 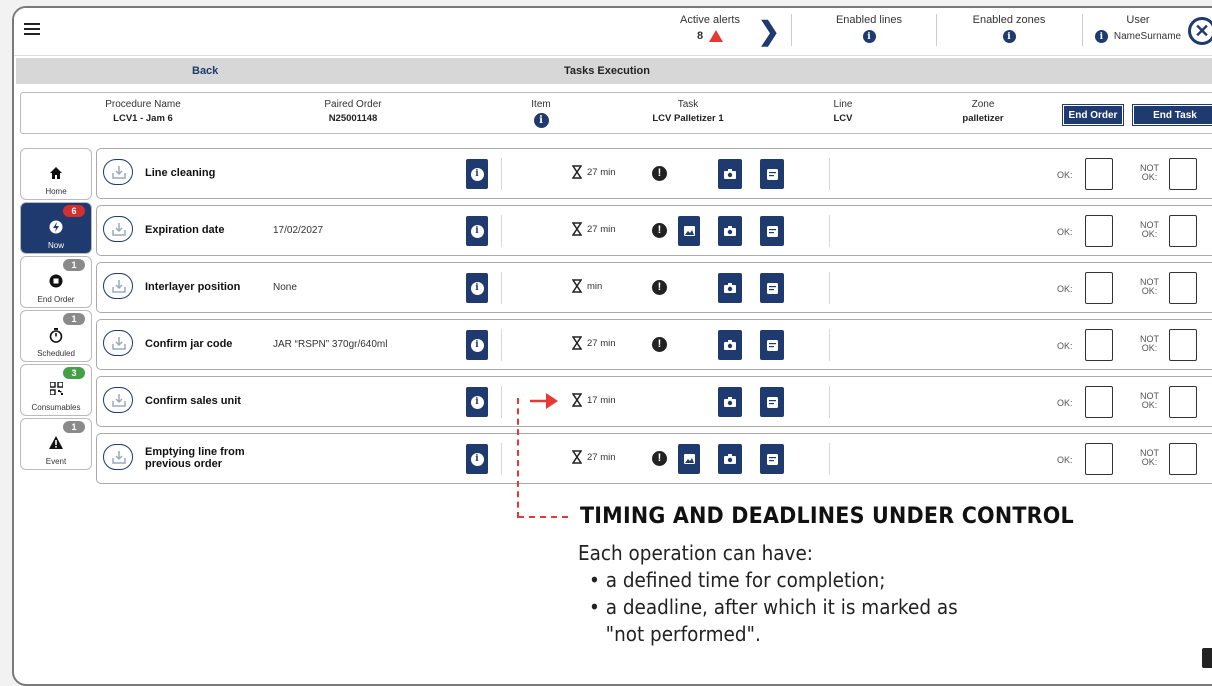 I want to click on enabled-lines: Enabled lines i, so click(x=869, y=28).